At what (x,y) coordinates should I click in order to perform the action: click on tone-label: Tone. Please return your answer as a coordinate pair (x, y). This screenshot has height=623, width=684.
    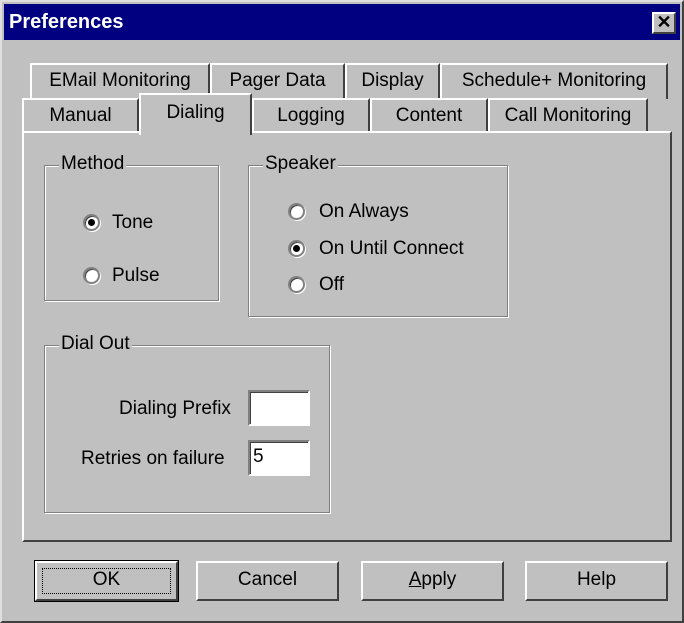
    Looking at the image, I should click on (132, 223).